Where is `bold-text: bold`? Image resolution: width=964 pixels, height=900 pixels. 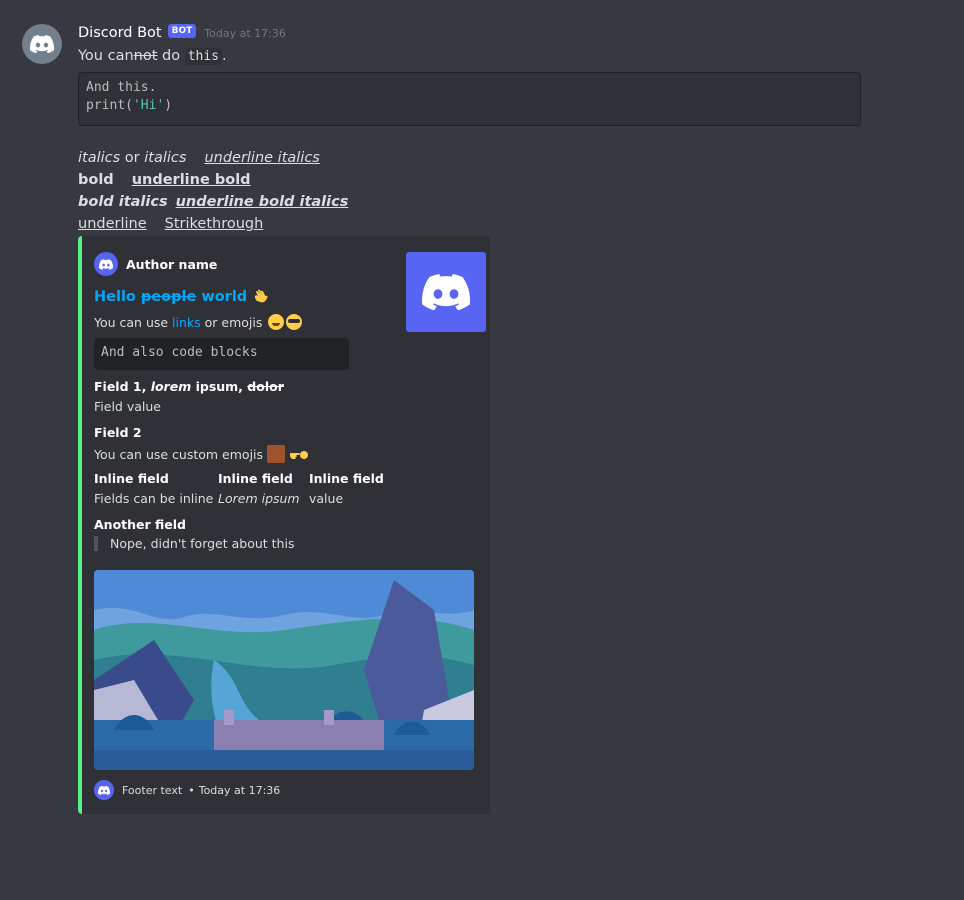
bold-text: bold is located at coordinates (96, 180).